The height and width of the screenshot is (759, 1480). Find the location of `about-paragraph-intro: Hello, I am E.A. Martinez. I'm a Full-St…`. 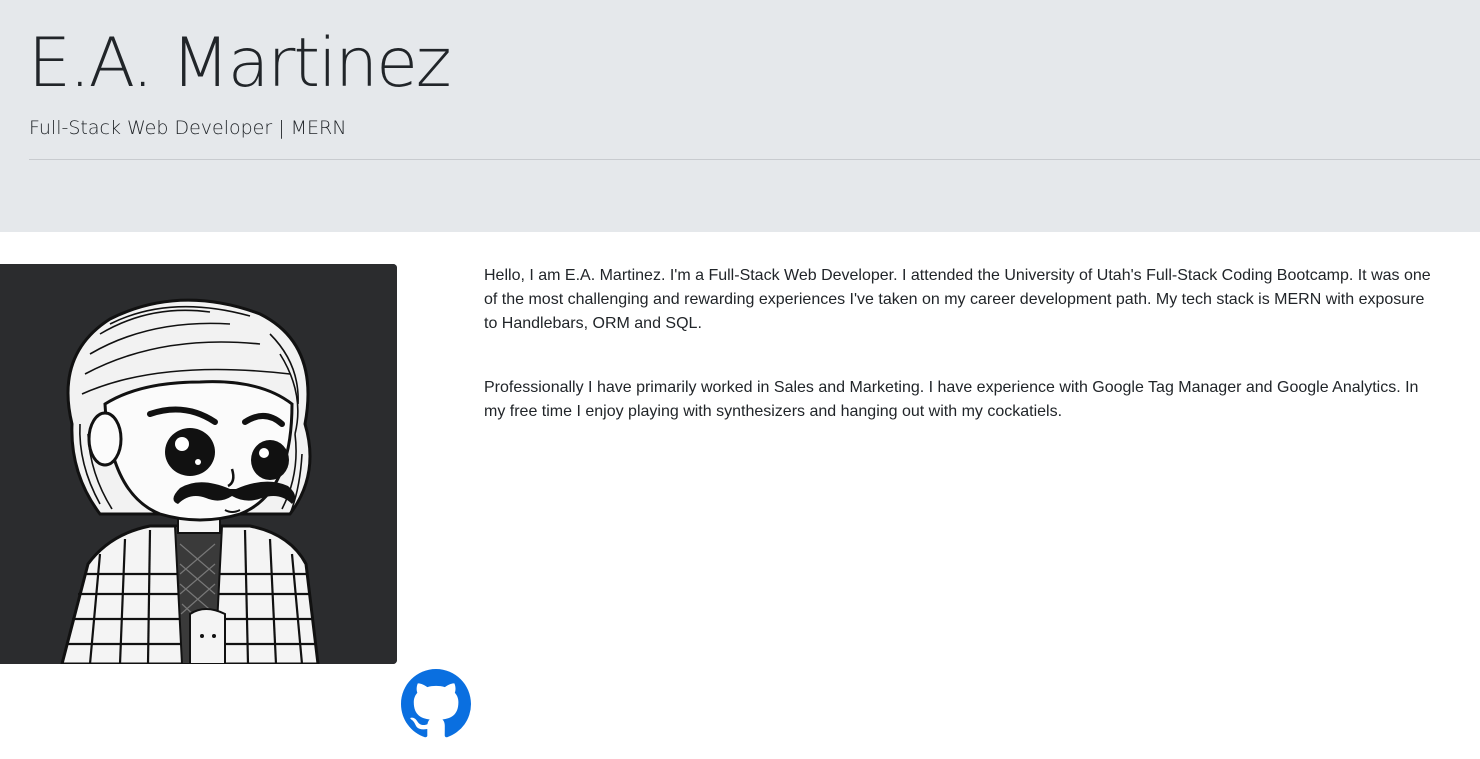

about-paragraph-intro: Hello, I am E.A. Martinez. I'm a Full-St… is located at coordinates (957, 299).